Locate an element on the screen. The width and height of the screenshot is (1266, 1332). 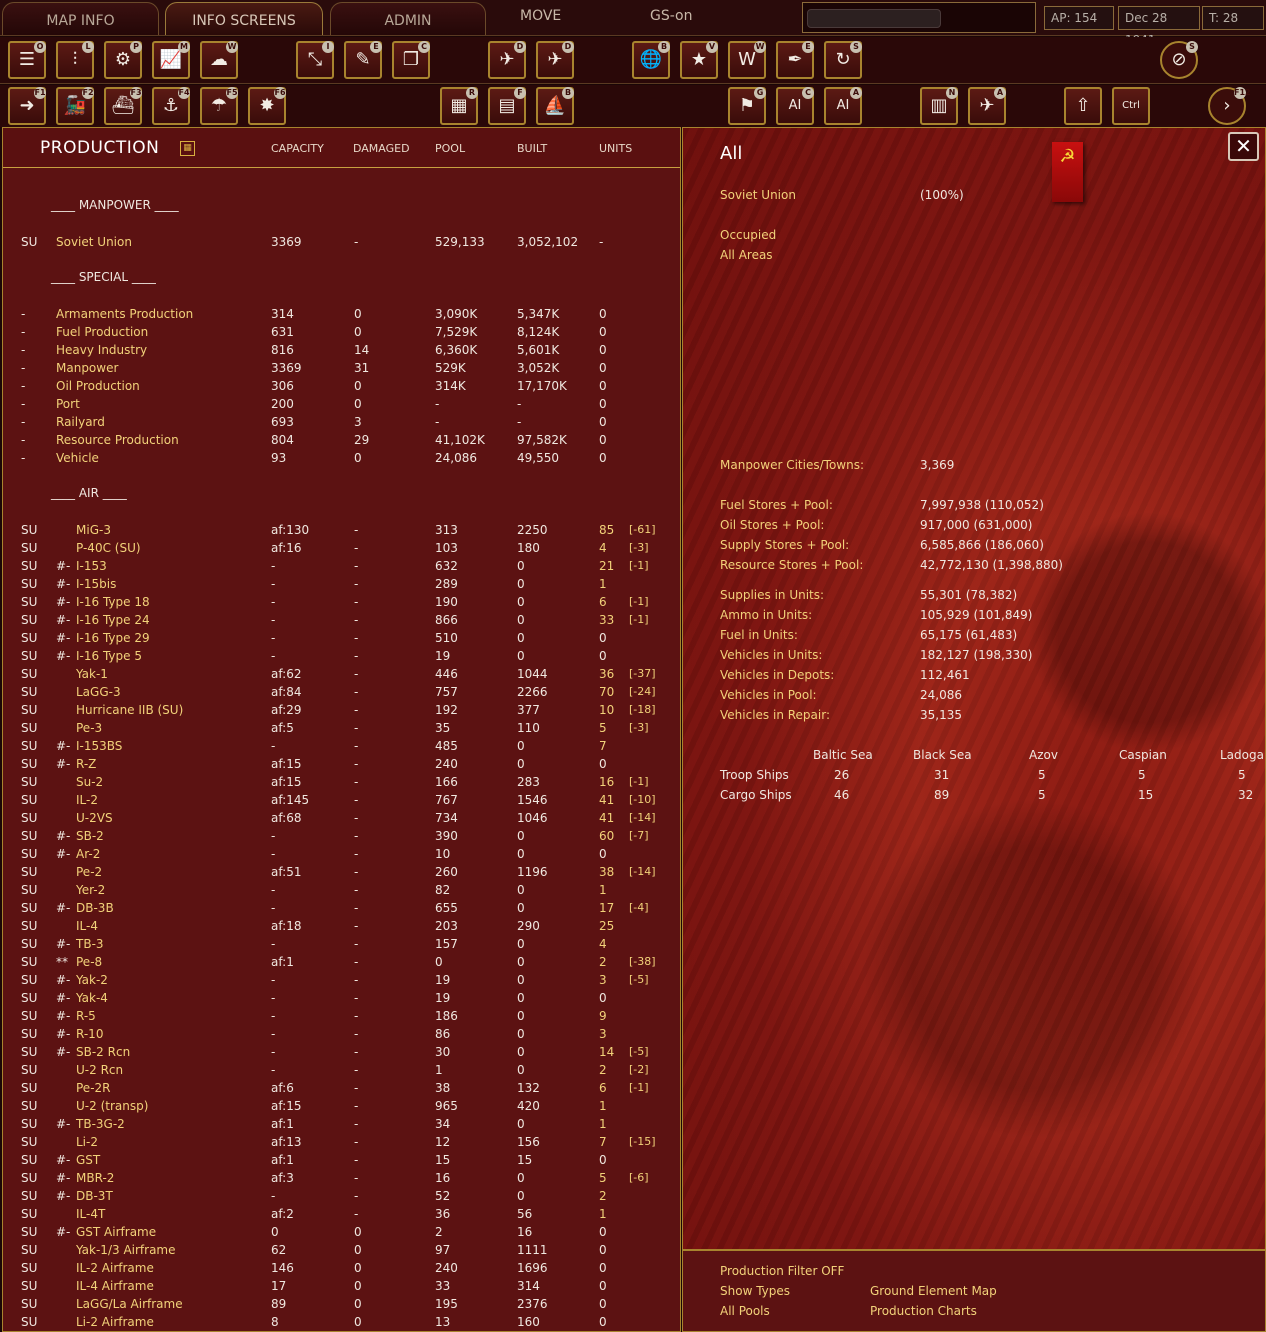
unit-list-icon: ▦ R is located at coordinates (459, 106).